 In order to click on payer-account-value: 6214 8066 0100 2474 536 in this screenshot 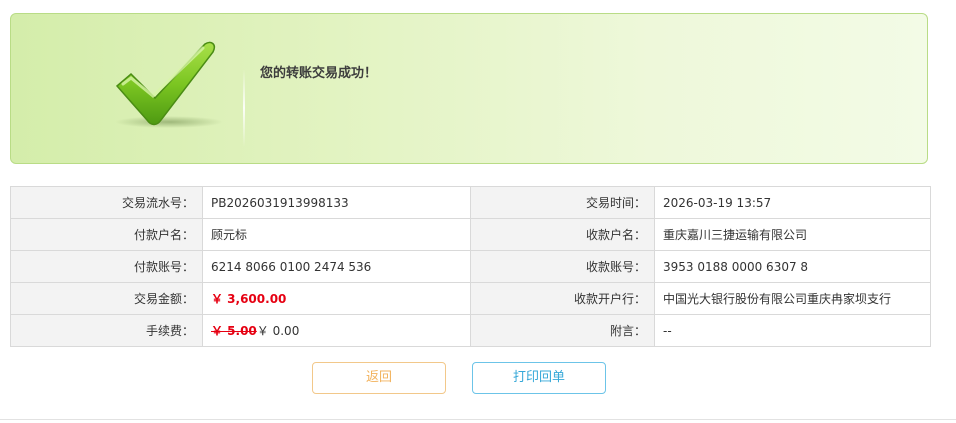, I will do `click(336, 266)`.